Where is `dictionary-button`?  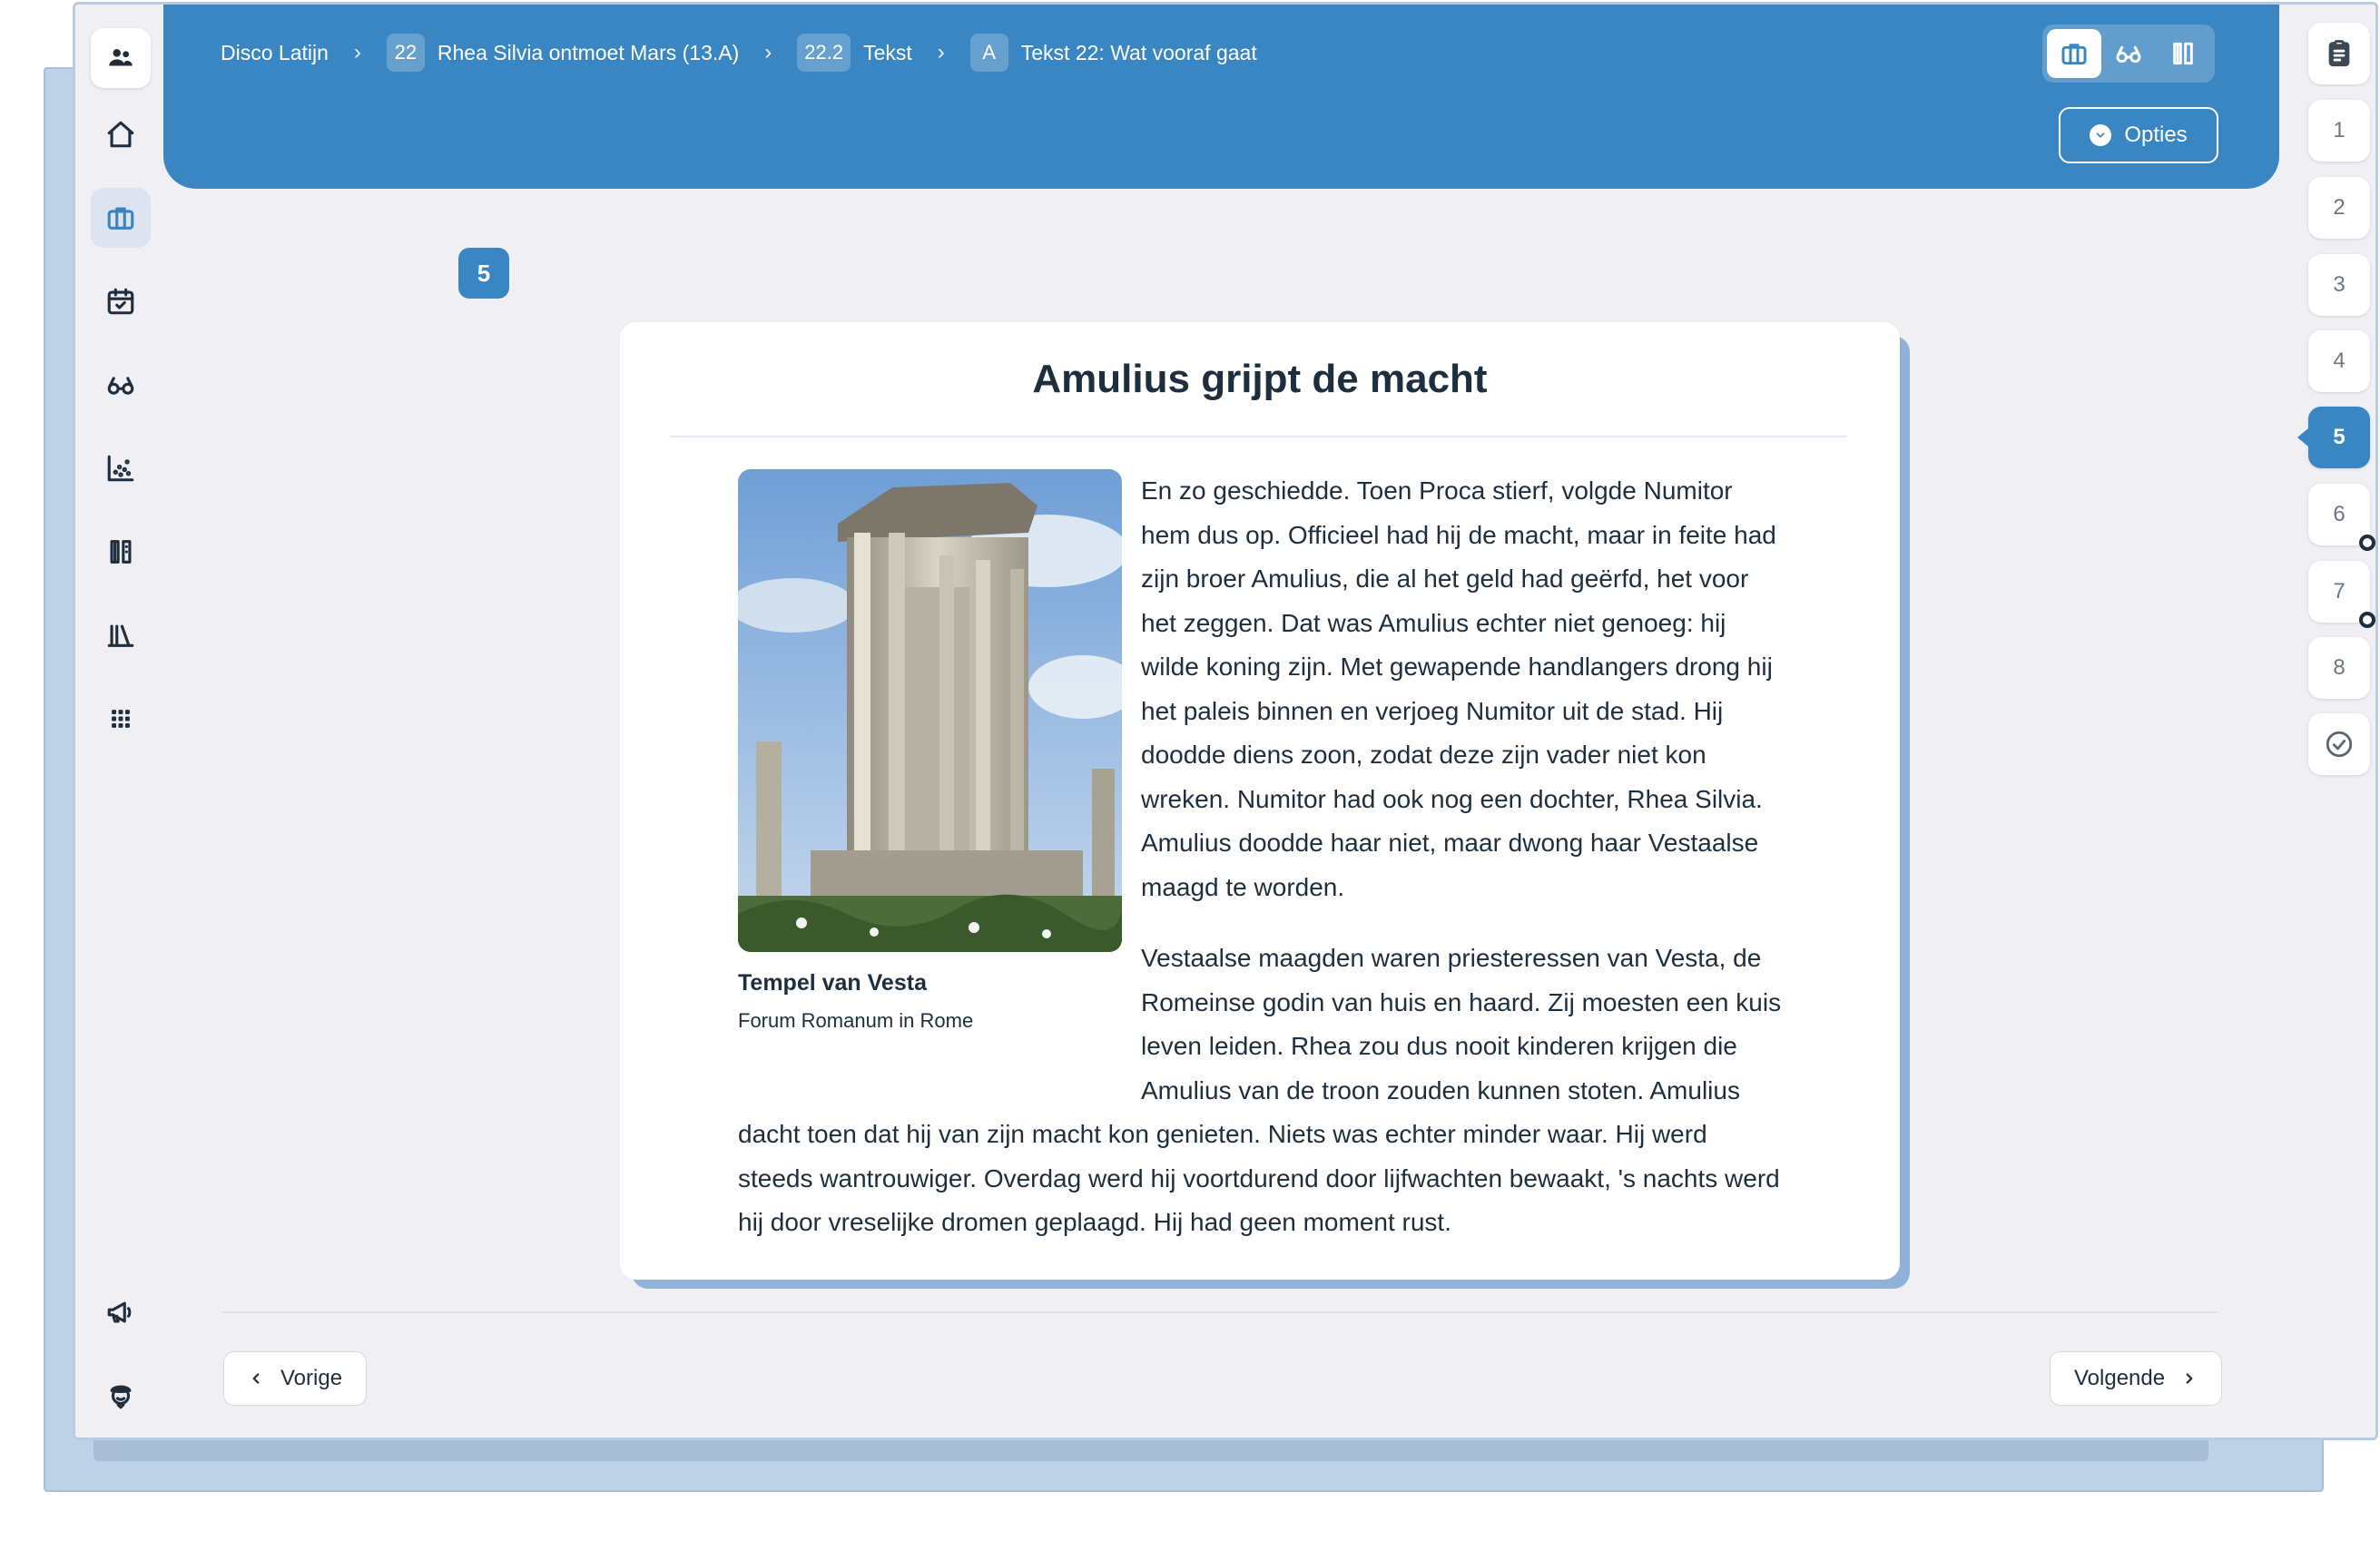 dictionary-button is located at coordinates (121, 552).